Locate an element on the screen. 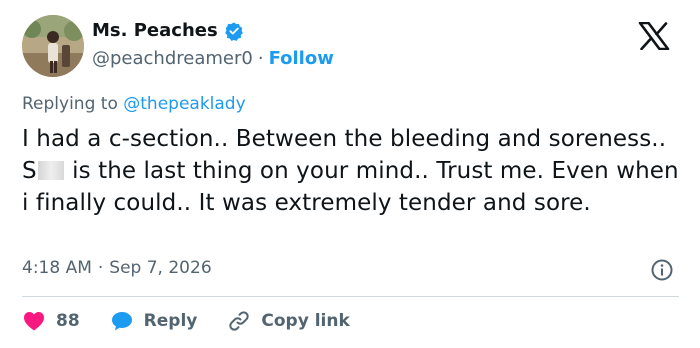  reply-label: Reply is located at coordinates (170, 321).